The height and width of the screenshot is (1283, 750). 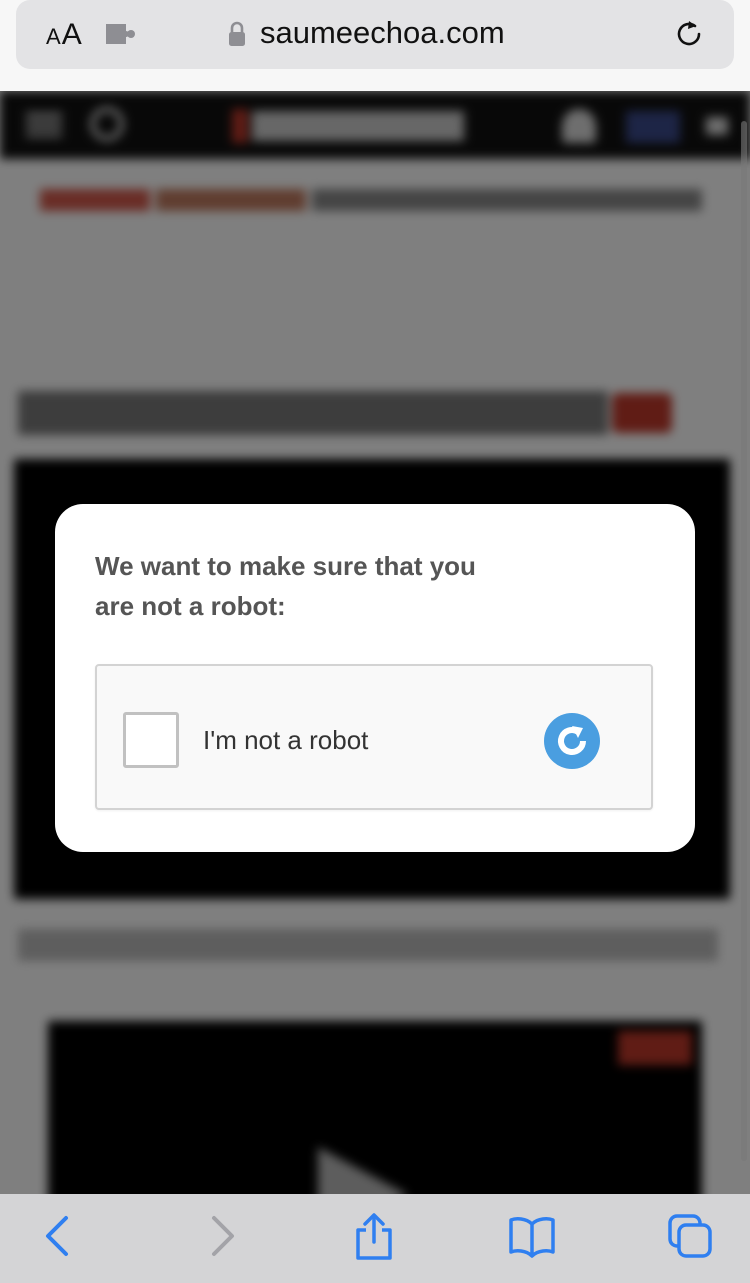 What do you see at coordinates (744, 641) in the screenshot?
I see `page-scrollbar` at bounding box center [744, 641].